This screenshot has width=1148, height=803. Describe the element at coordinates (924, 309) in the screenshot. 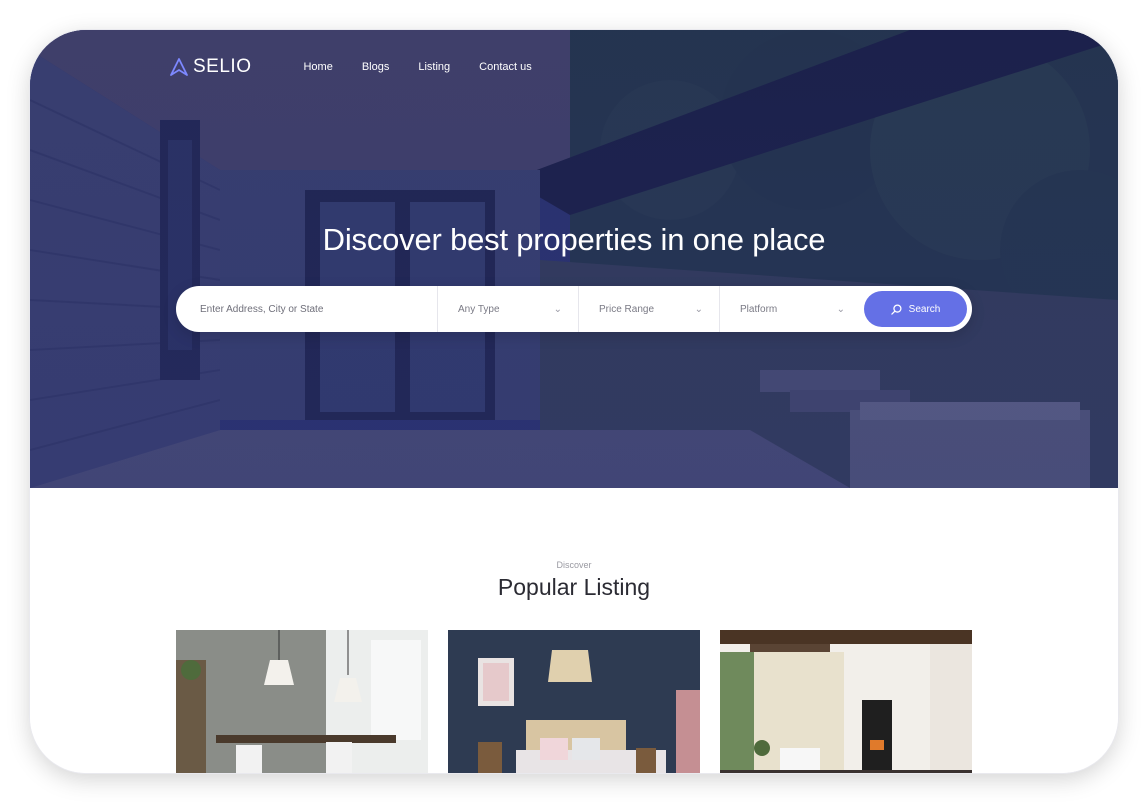

I see `search-button-label: Search` at that location.